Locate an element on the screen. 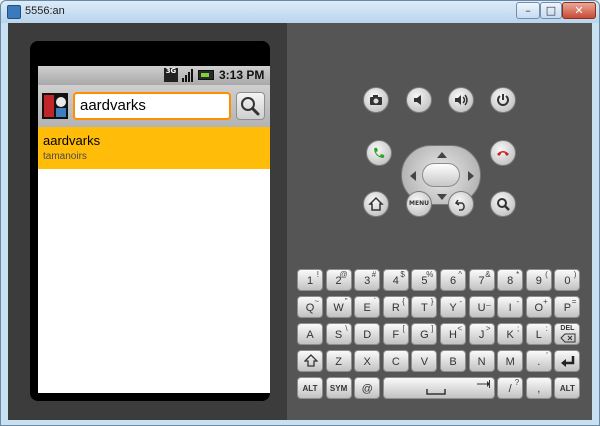 The width and height of the screenshot is (600, 426). key-label: A is located at coordinates (310, 335).